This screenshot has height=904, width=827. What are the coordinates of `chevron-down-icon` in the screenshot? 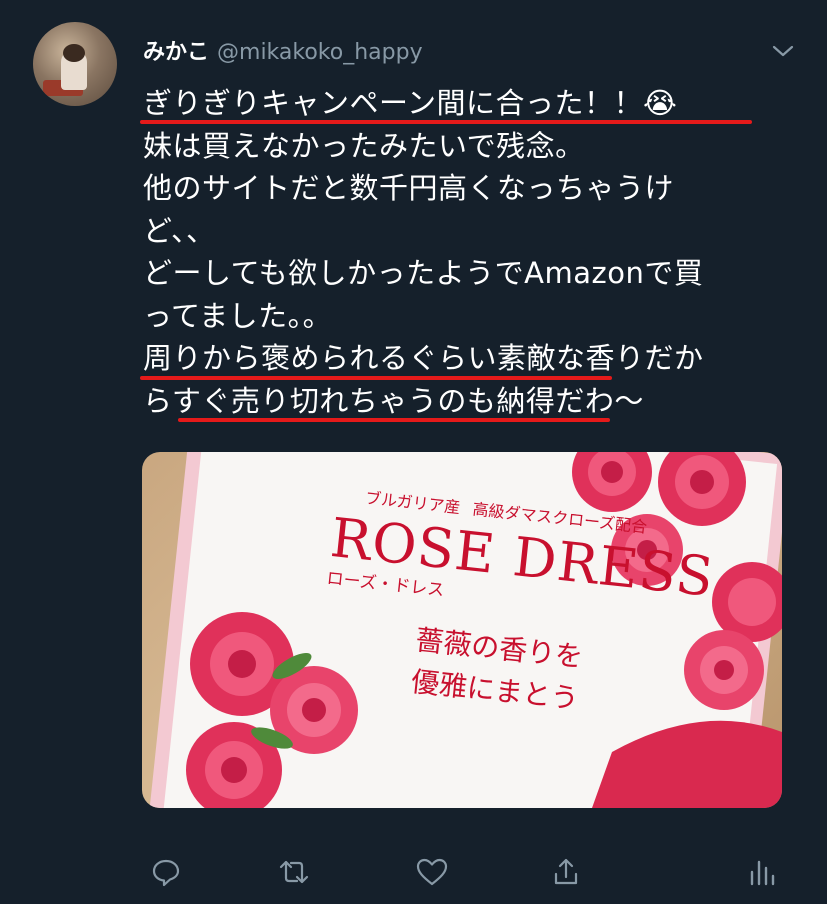 It's located at (783, 51).